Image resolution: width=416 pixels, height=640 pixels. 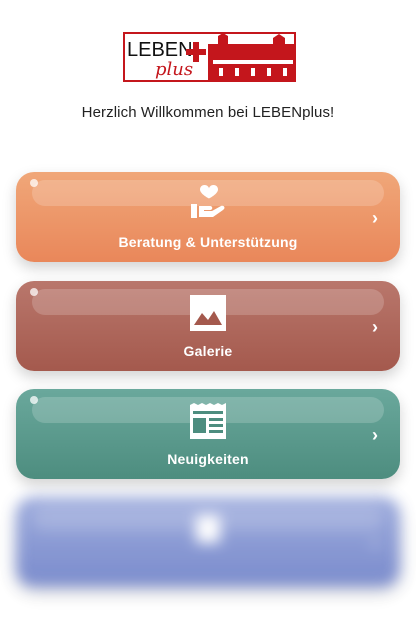 I want to click on lebenplus-logo: LEBEN plus, so click(x=209, y=57).